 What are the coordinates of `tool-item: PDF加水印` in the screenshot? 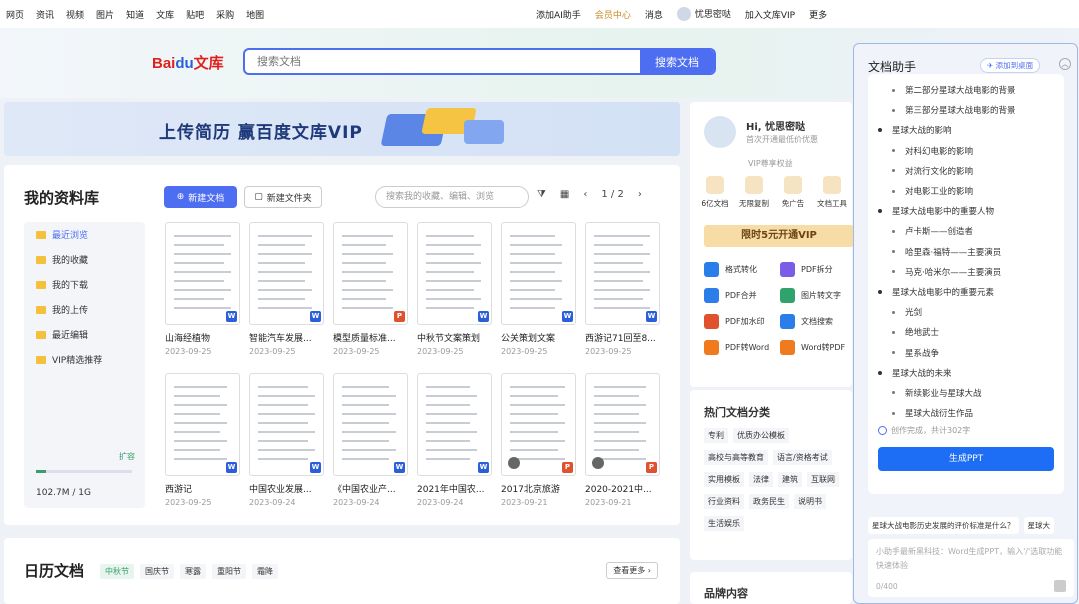 It's located at (742, 321).